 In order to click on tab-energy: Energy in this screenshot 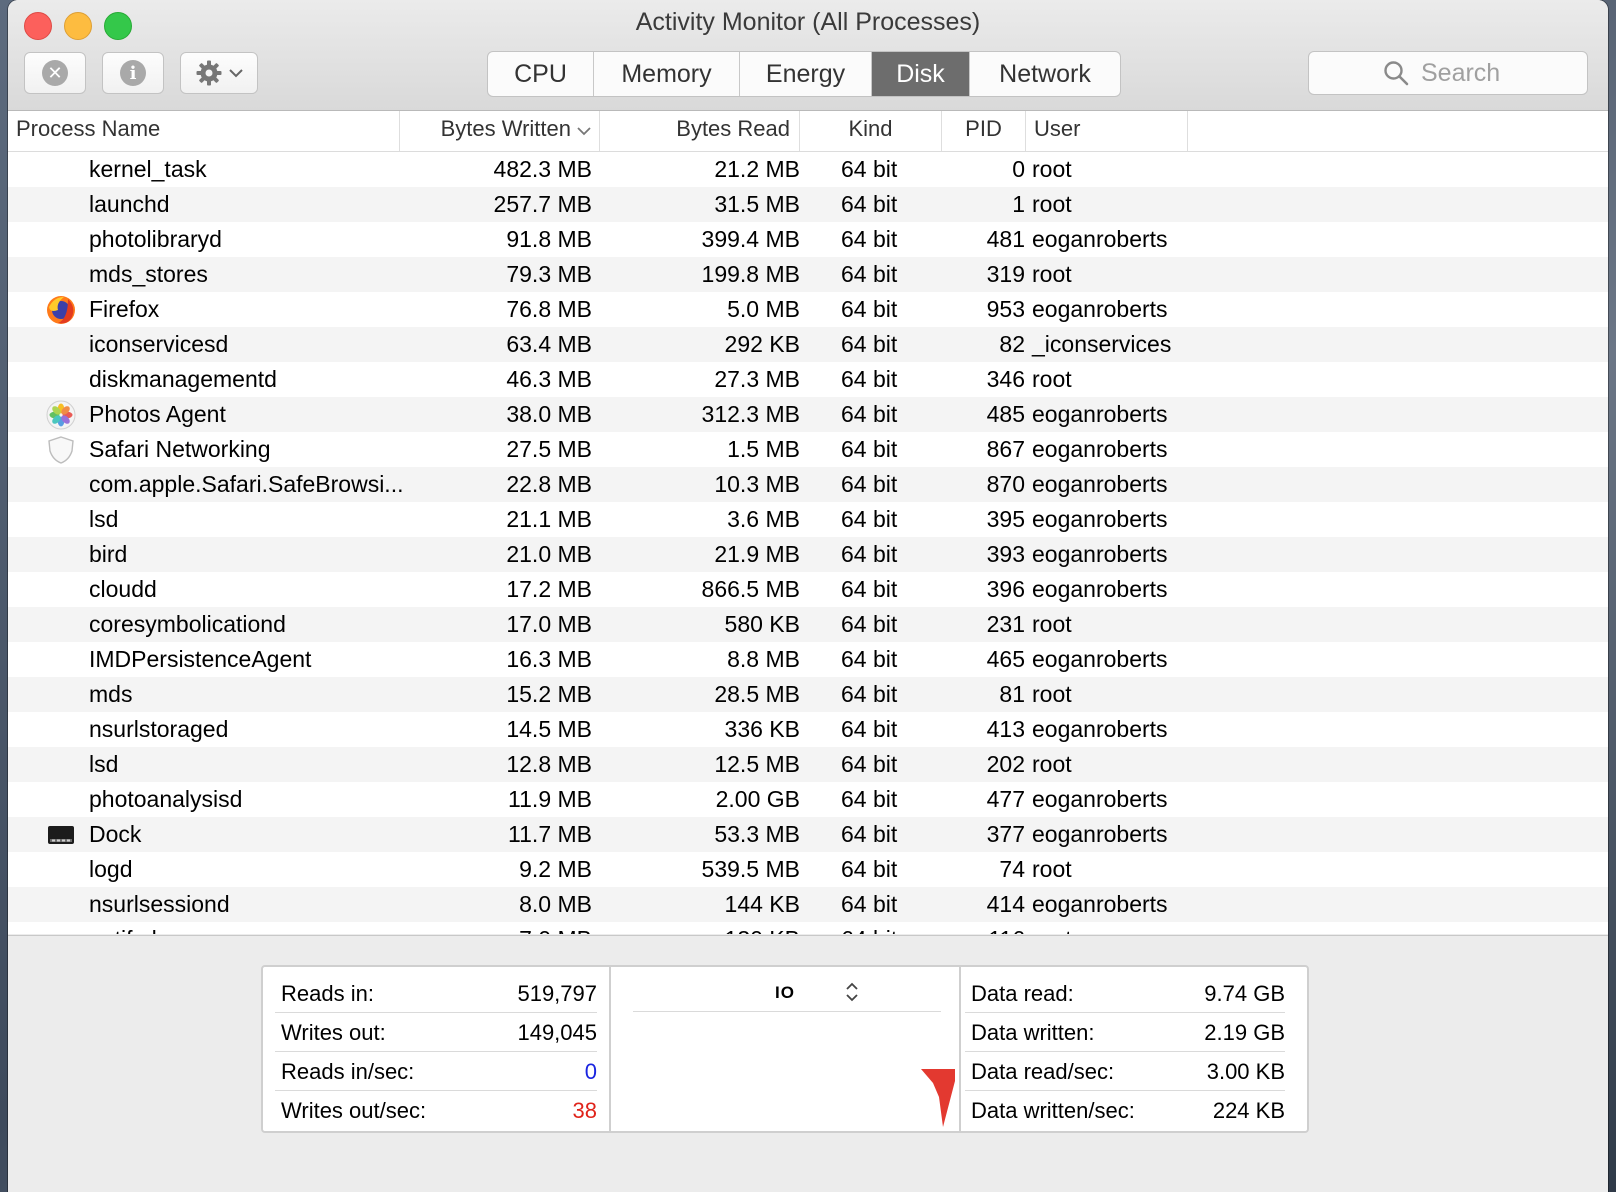, I will do `click(806, 74)`.